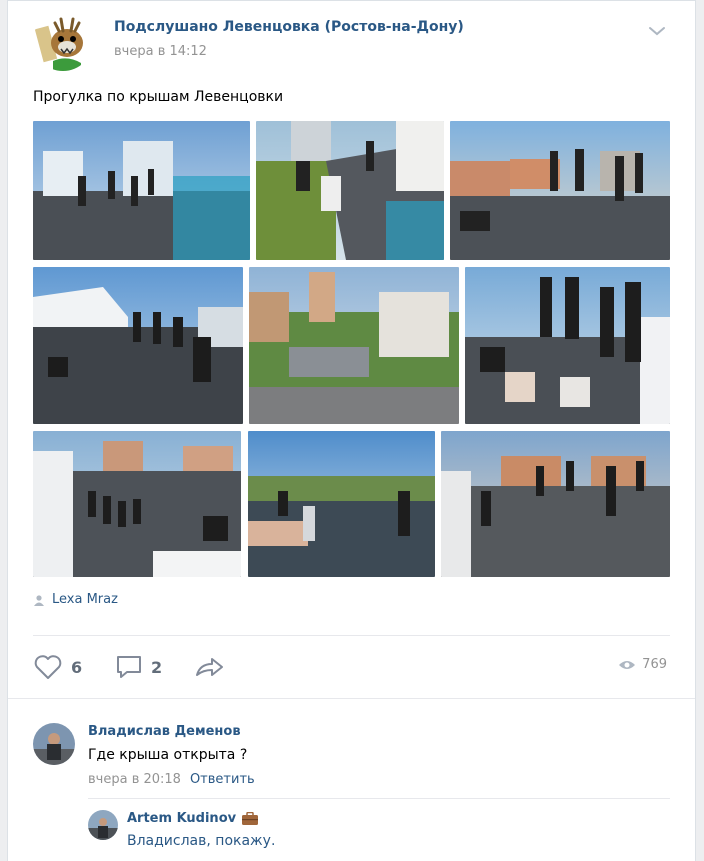  What do you see at coordinates (48, 667) in the screenshot?
I see `heart-icon` at bounding box center [48, 667].